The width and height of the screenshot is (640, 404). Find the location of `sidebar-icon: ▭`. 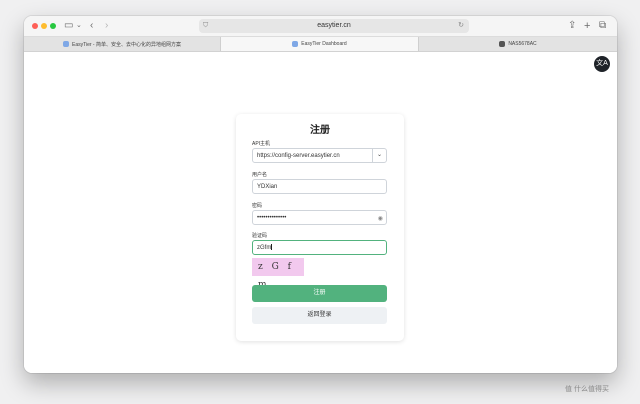

sidebar-icon: ▭ is located at coordinates (68, 26).